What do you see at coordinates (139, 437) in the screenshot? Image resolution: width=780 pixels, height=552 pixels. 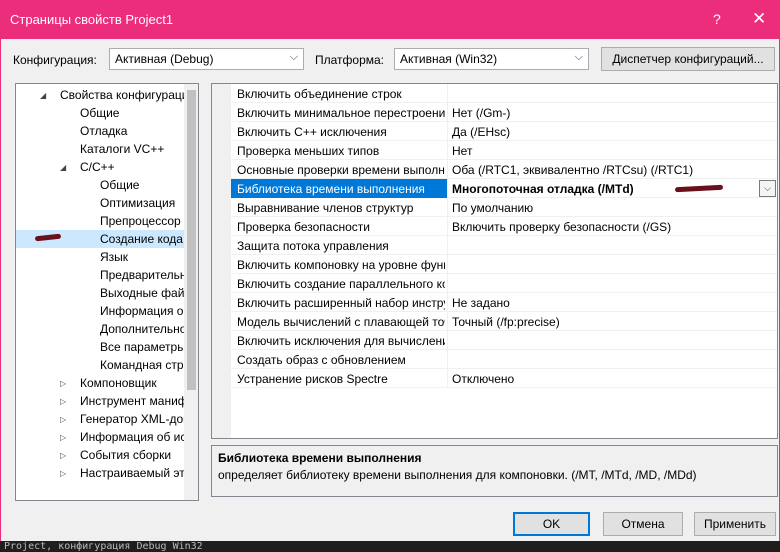 I see `tree-item-label: Информация об исход` at bounding box center [139, 437].